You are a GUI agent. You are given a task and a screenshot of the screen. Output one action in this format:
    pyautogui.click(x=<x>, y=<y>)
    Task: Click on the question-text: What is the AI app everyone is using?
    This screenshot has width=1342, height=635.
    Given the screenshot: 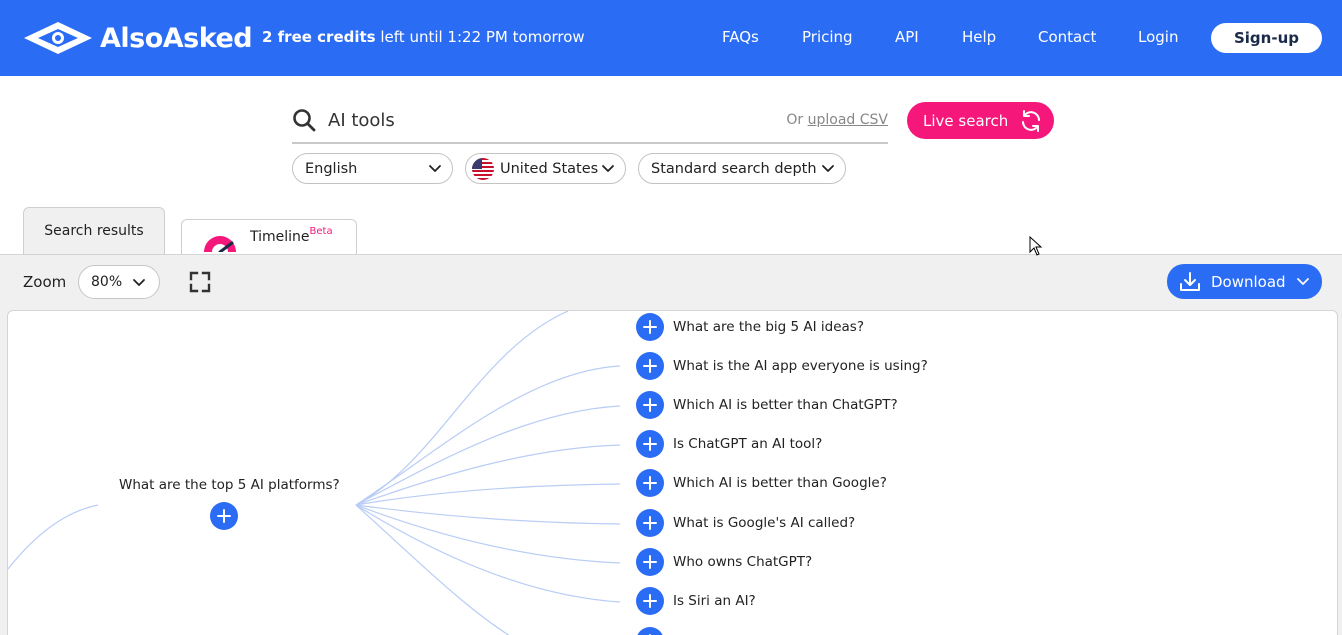 What is the action you would take?
    pyautogui.click(x=800, y=366)
    